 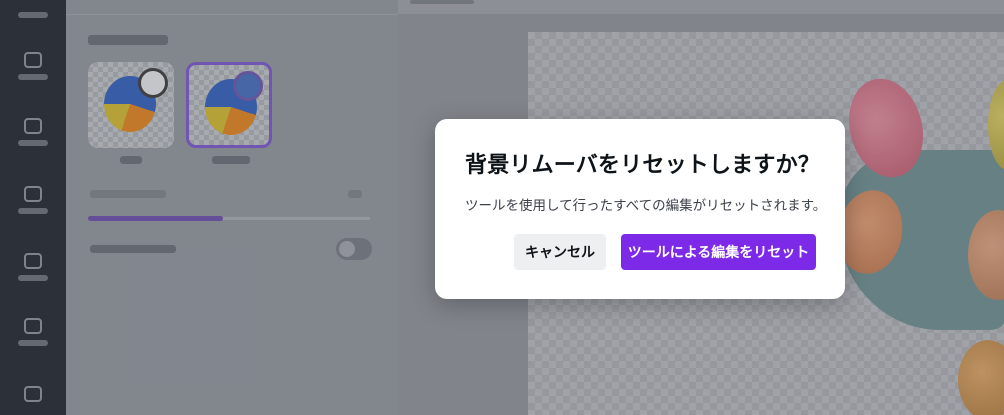 What do you see at coordinates (642, 165) in the screenshot?
I see `dialog-title: 背景リムーバをリセットしますか？` at bounding box center [642, 165].